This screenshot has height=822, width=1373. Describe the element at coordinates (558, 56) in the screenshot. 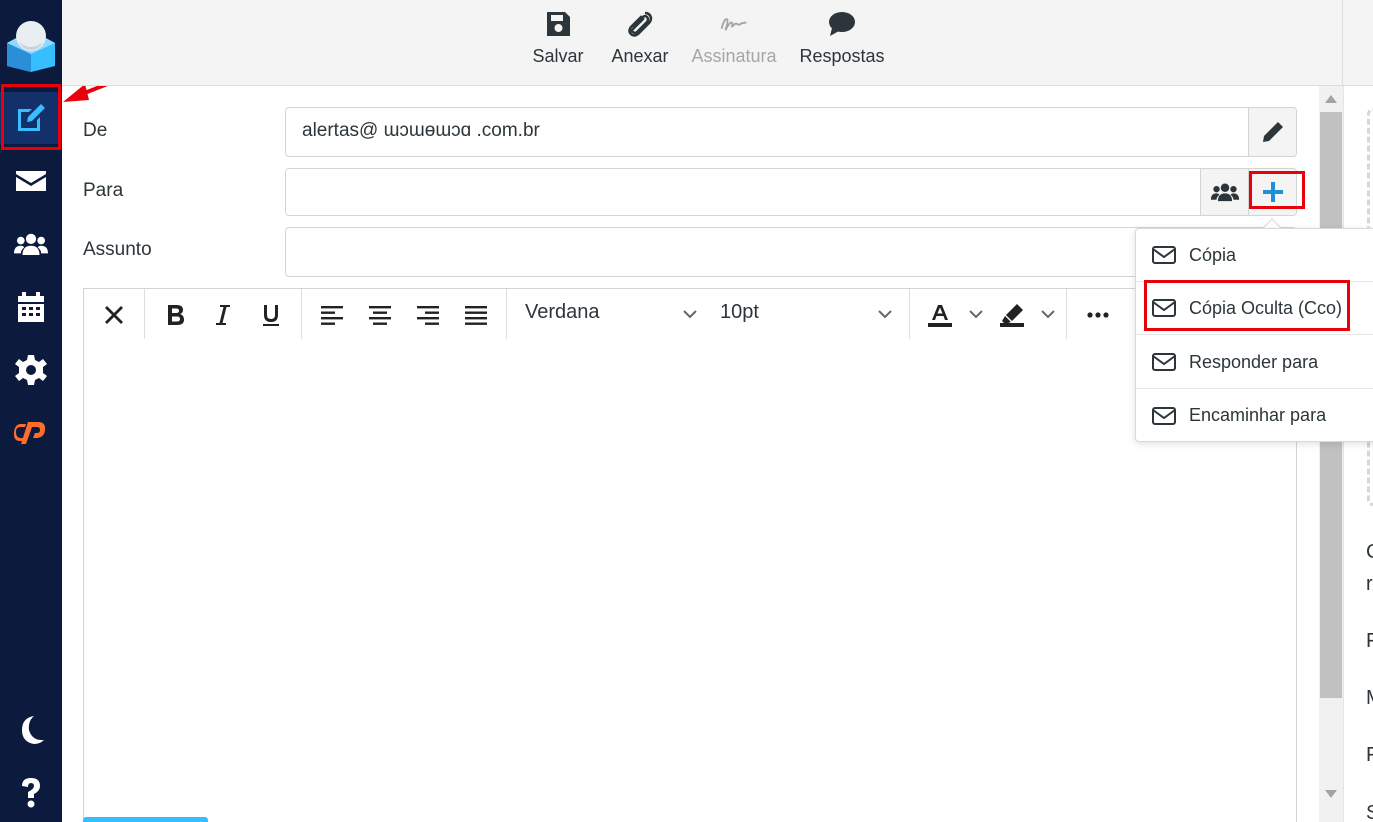

I see `save-label: Salvar` at that location.